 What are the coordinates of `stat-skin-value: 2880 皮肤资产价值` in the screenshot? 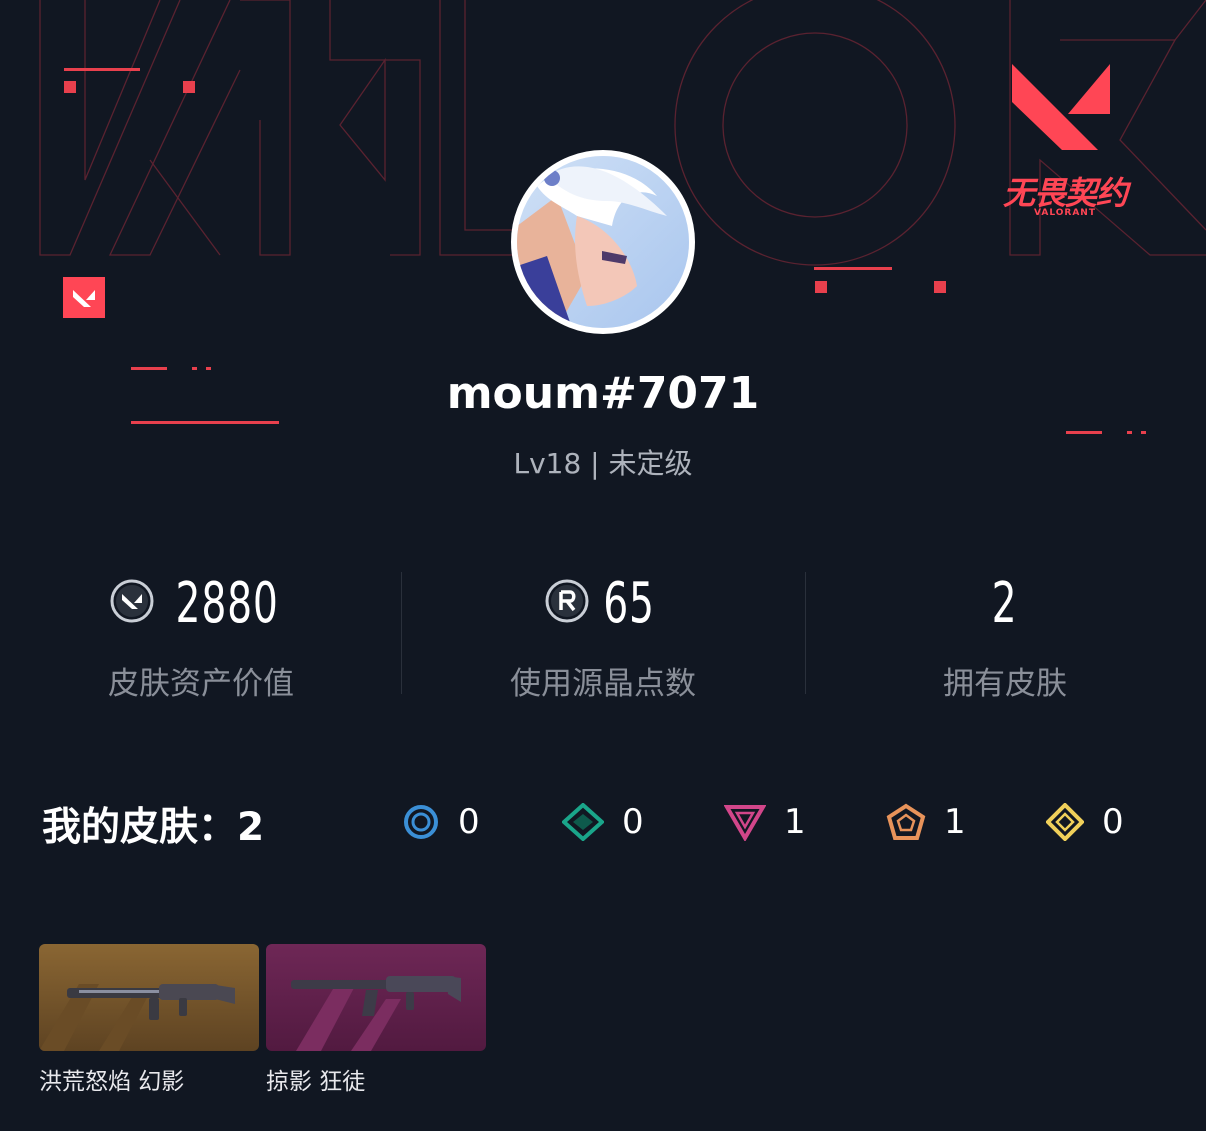 It's located at (201, 636).